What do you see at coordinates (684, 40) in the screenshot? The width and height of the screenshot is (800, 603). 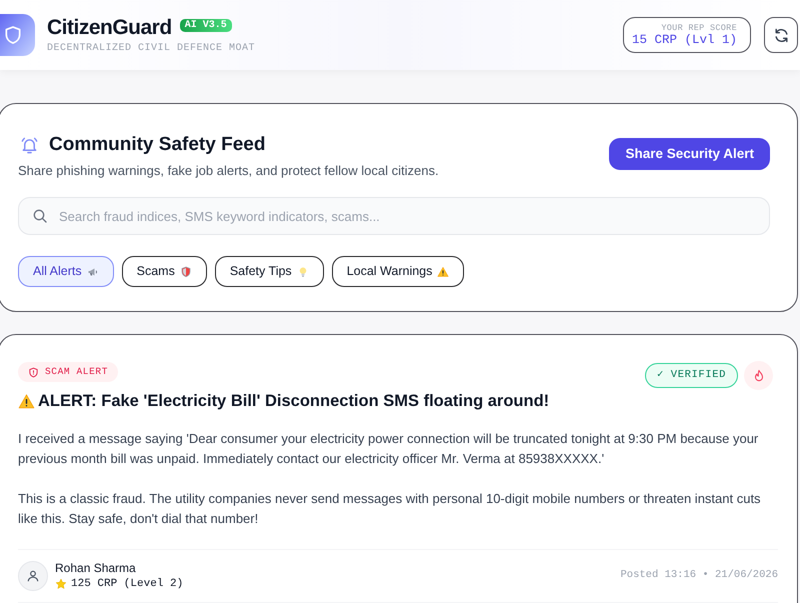 I see `rep-score-value: 15 CRP (Lvl 1)` at bounding box center [684, 40].